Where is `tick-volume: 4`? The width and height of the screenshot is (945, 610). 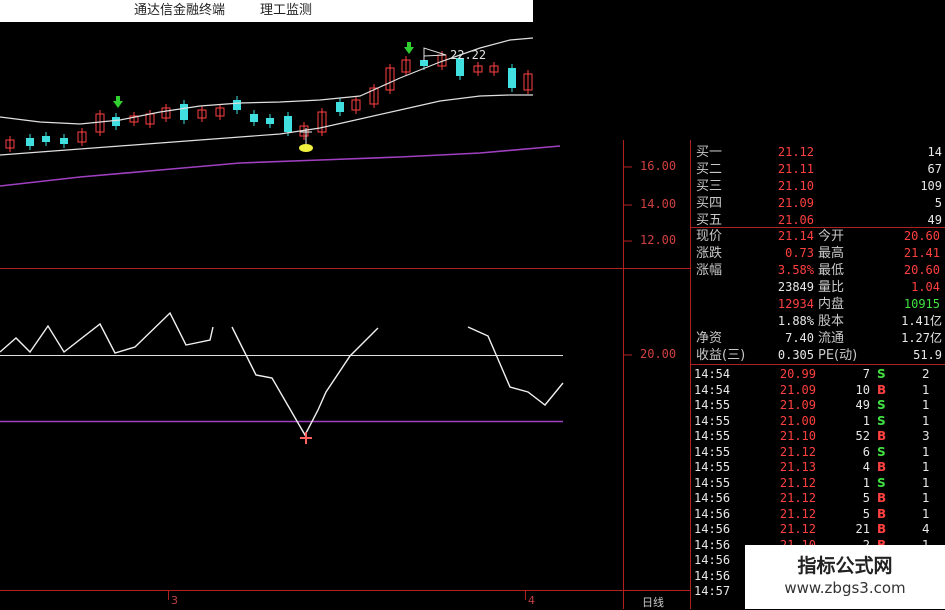 tick-volume: 4 is located at coordinates (866, 467).